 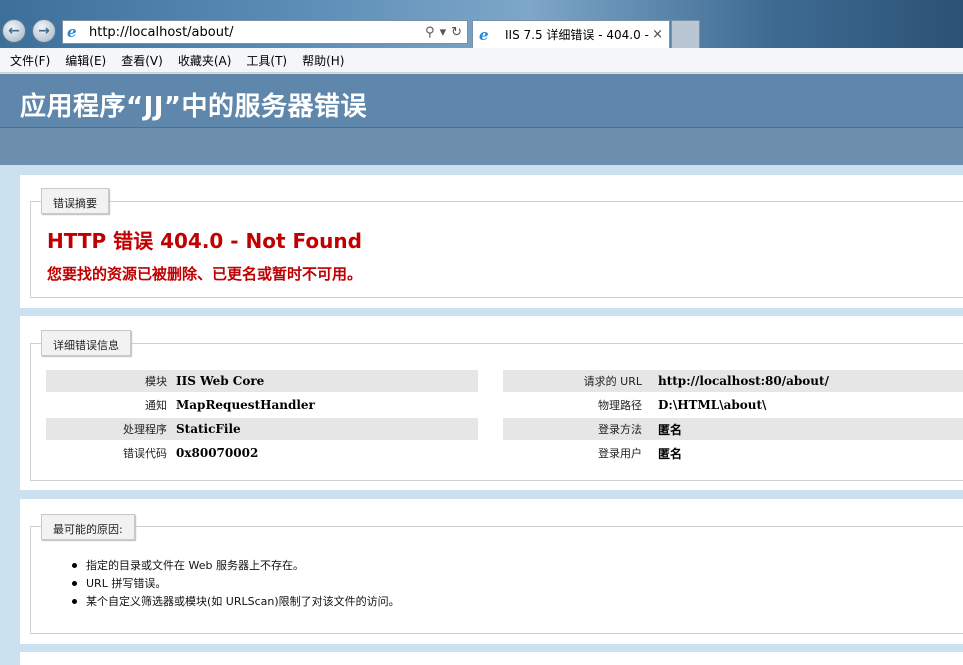 I want to click on detail-row-logon-method: 登录方法 匿名, so click(x=733, y=429).